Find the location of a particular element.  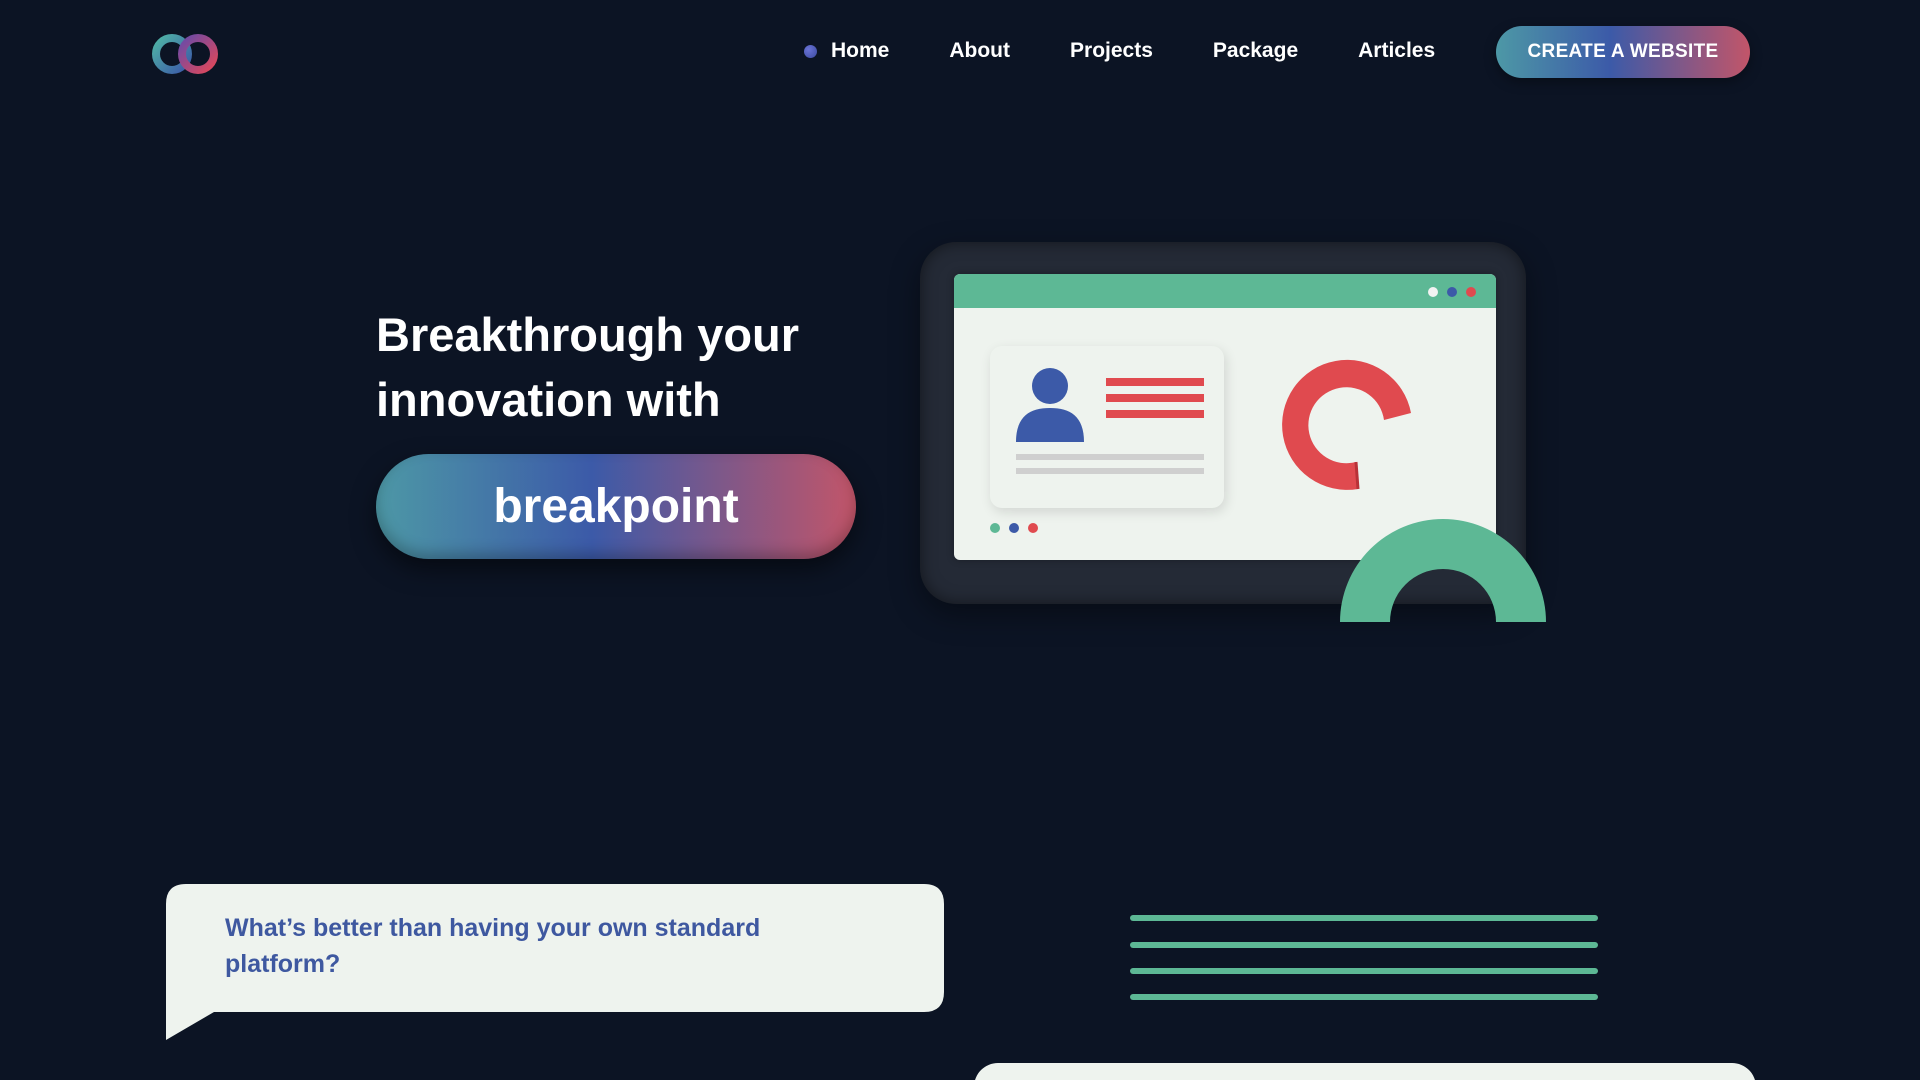

nav-item-package: Package is located at coordinates (1255, 51).